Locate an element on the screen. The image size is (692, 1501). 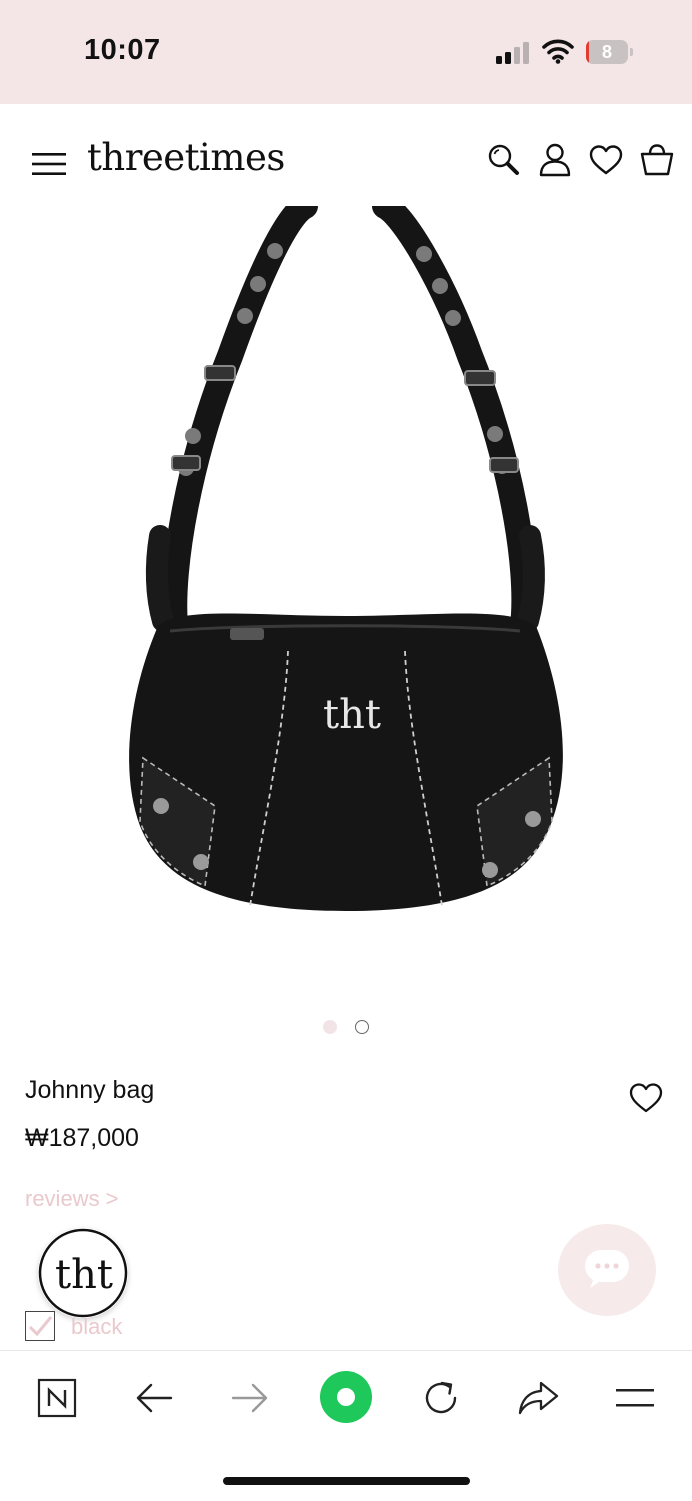
green-home-icon is located at coordinates (346, 1397).